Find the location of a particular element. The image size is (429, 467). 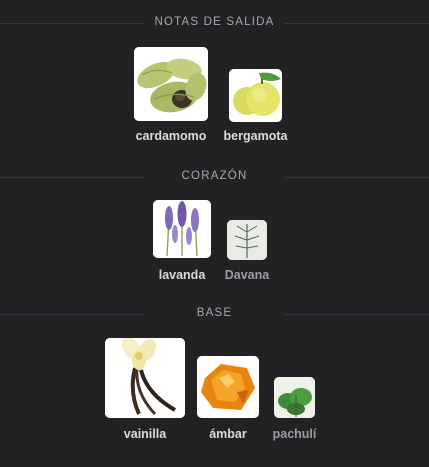

section-heading: CORAZÓN is located at coordinates (214, 177).